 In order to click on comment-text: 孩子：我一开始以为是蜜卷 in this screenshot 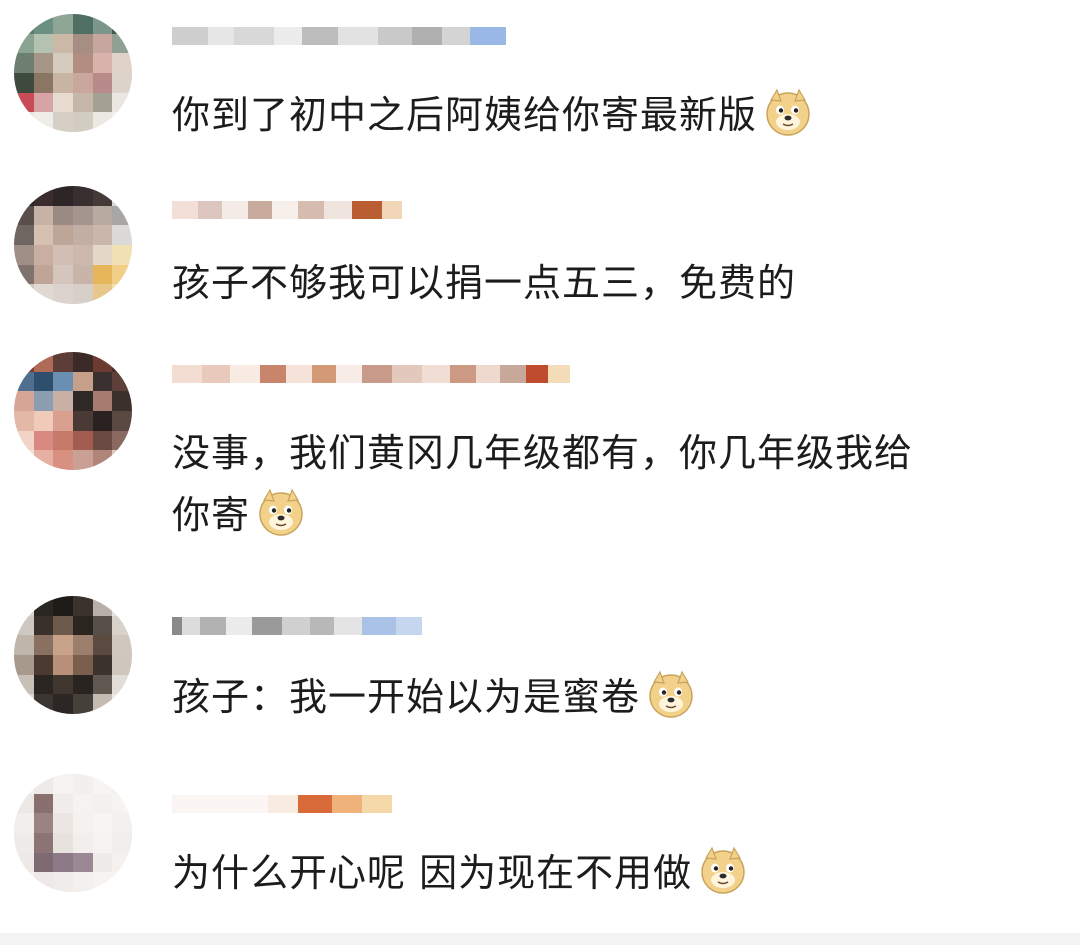, I will do `click(434, 697)`.